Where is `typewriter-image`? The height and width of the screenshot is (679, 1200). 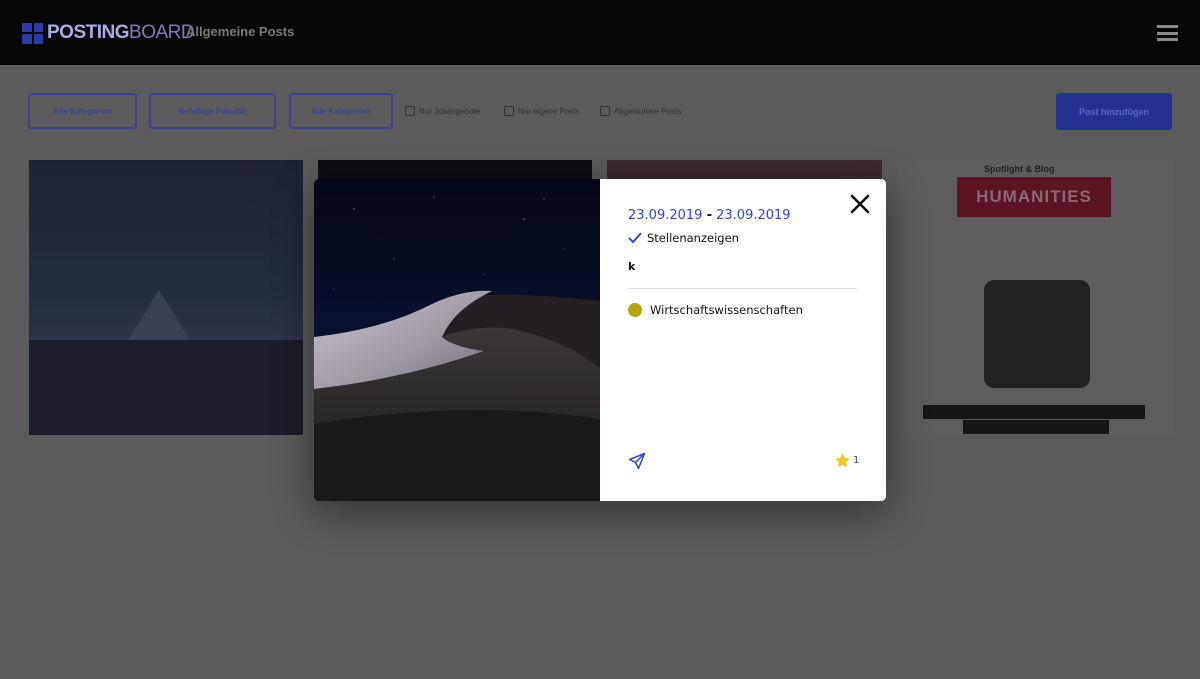
typewriter-image is located at coordinates (1037, 334).